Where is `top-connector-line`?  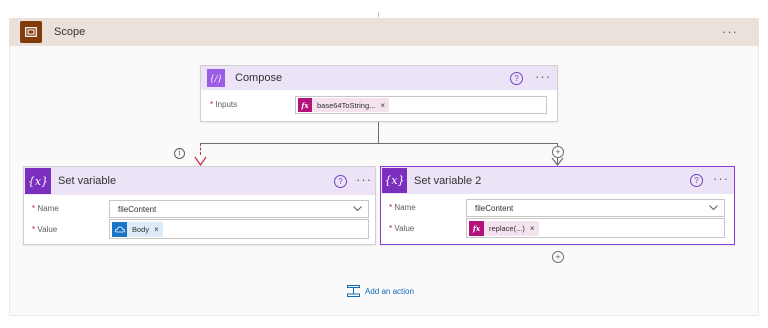 top-connector-line is located at coordinates (378, 14).